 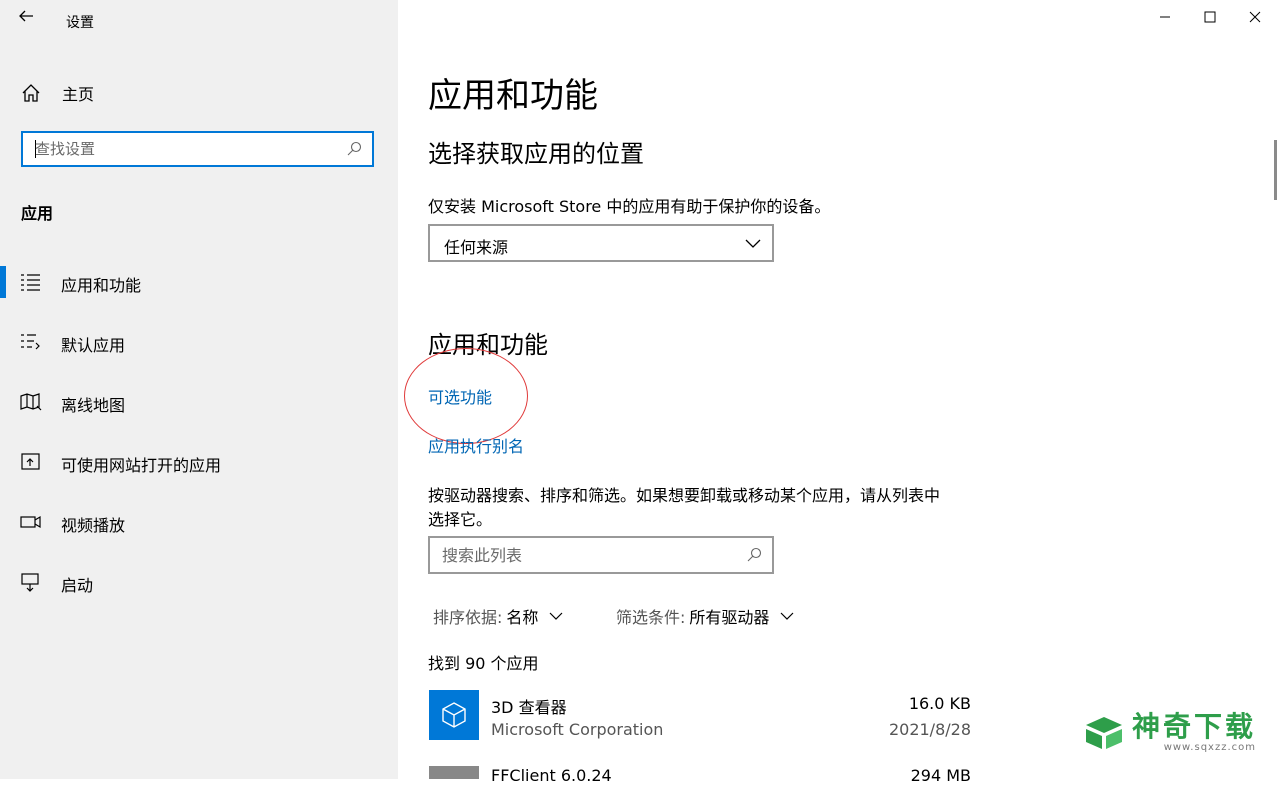 What do you see at coordinates (77, 585) in the screenshot?
I see `sidebar-item-label: 启动` at bounding box center [77, 585].